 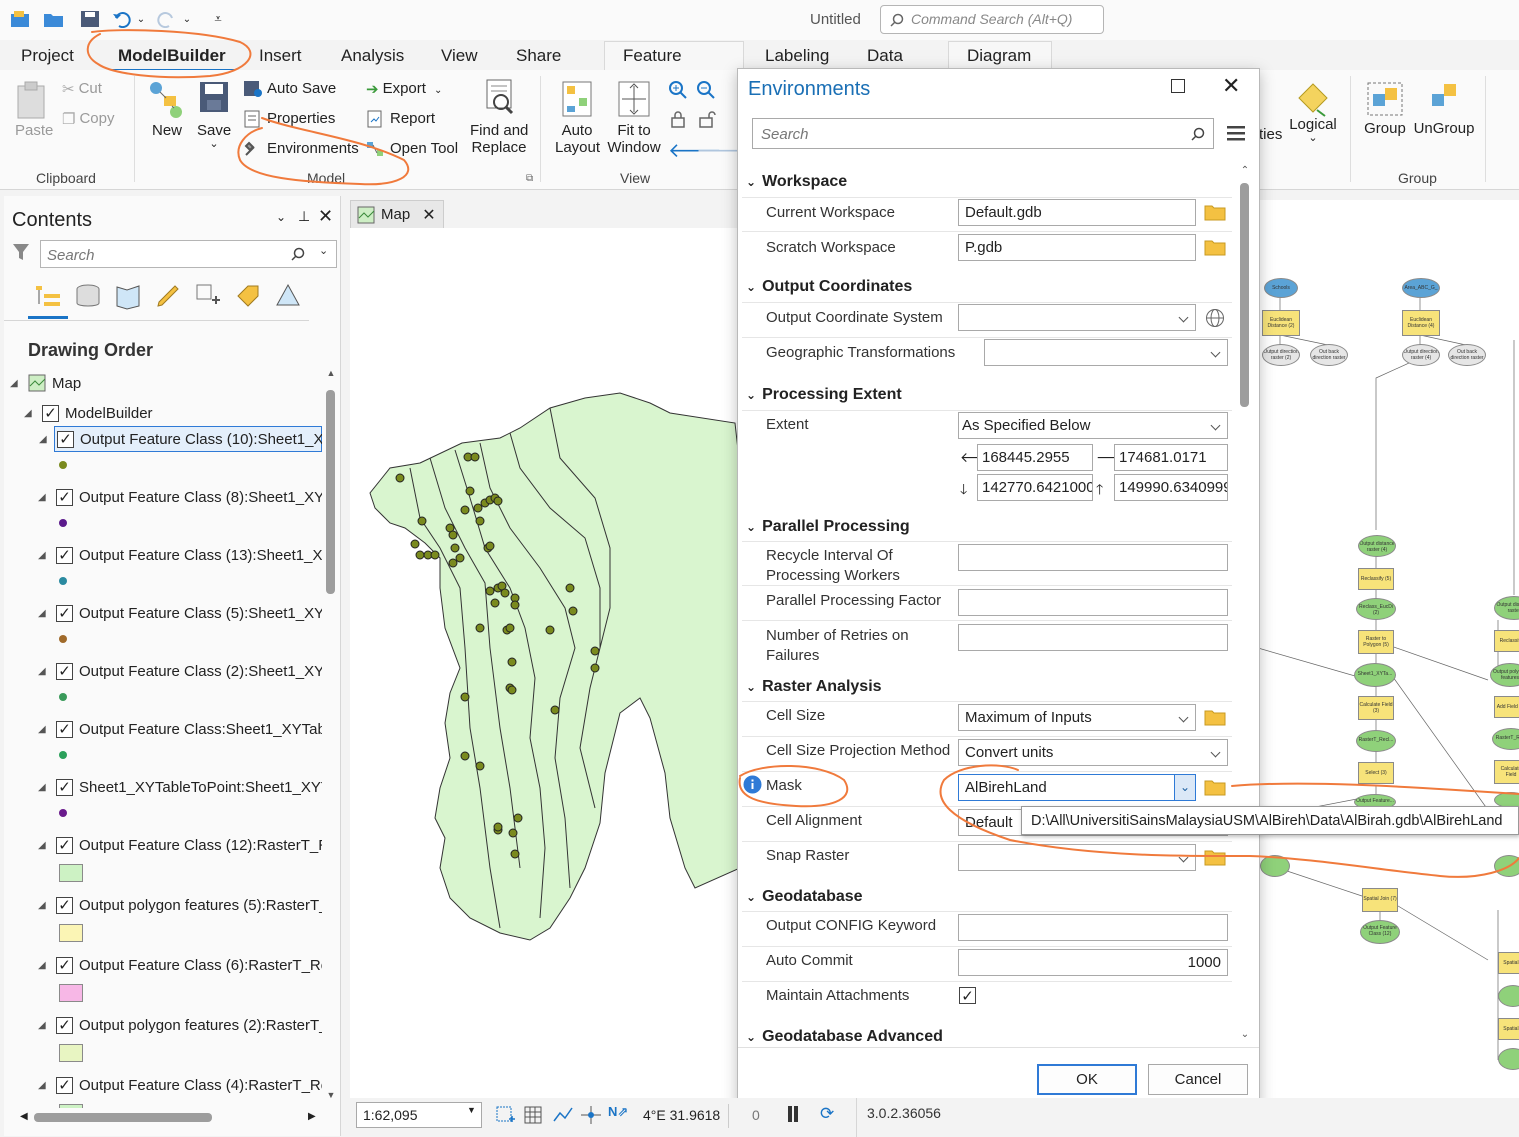 I want to click on open-folder-icon, so click(x=54, y=19).